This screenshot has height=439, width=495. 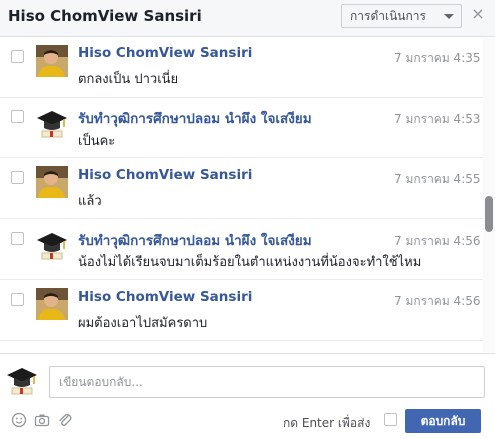 I want to click on enter-to-send-checkbox, so click(x=390, y=419).